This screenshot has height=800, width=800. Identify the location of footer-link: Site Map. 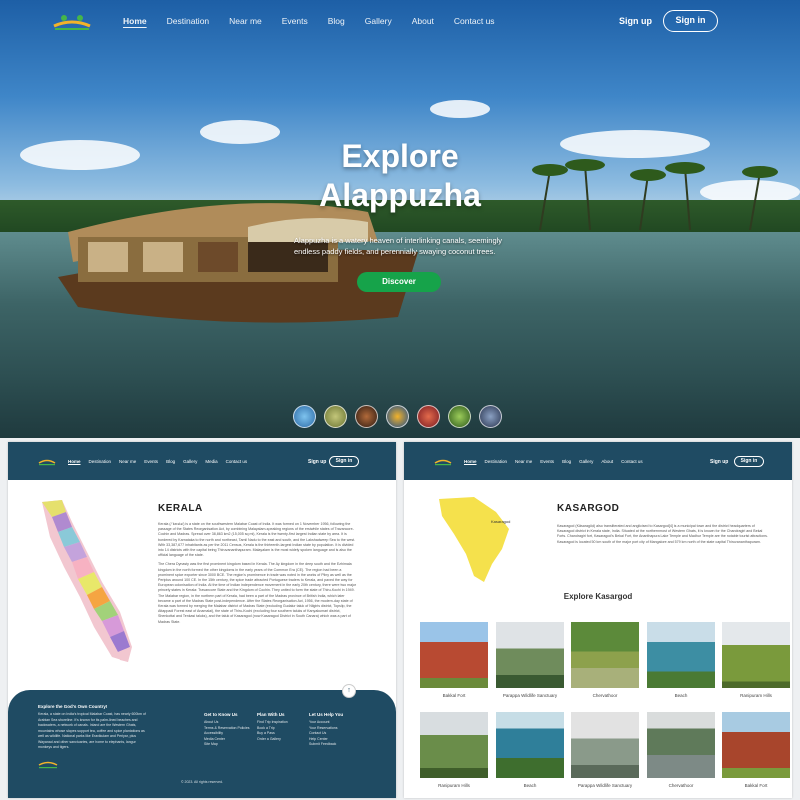
(227, 745).